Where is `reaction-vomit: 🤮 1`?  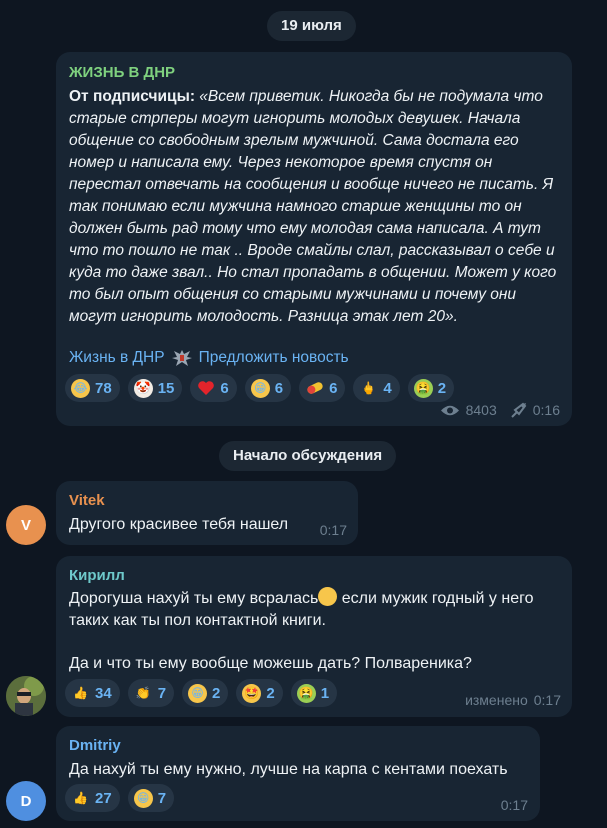 reaction-vomit: 🤮 1 is located at coordinates (314, 693).